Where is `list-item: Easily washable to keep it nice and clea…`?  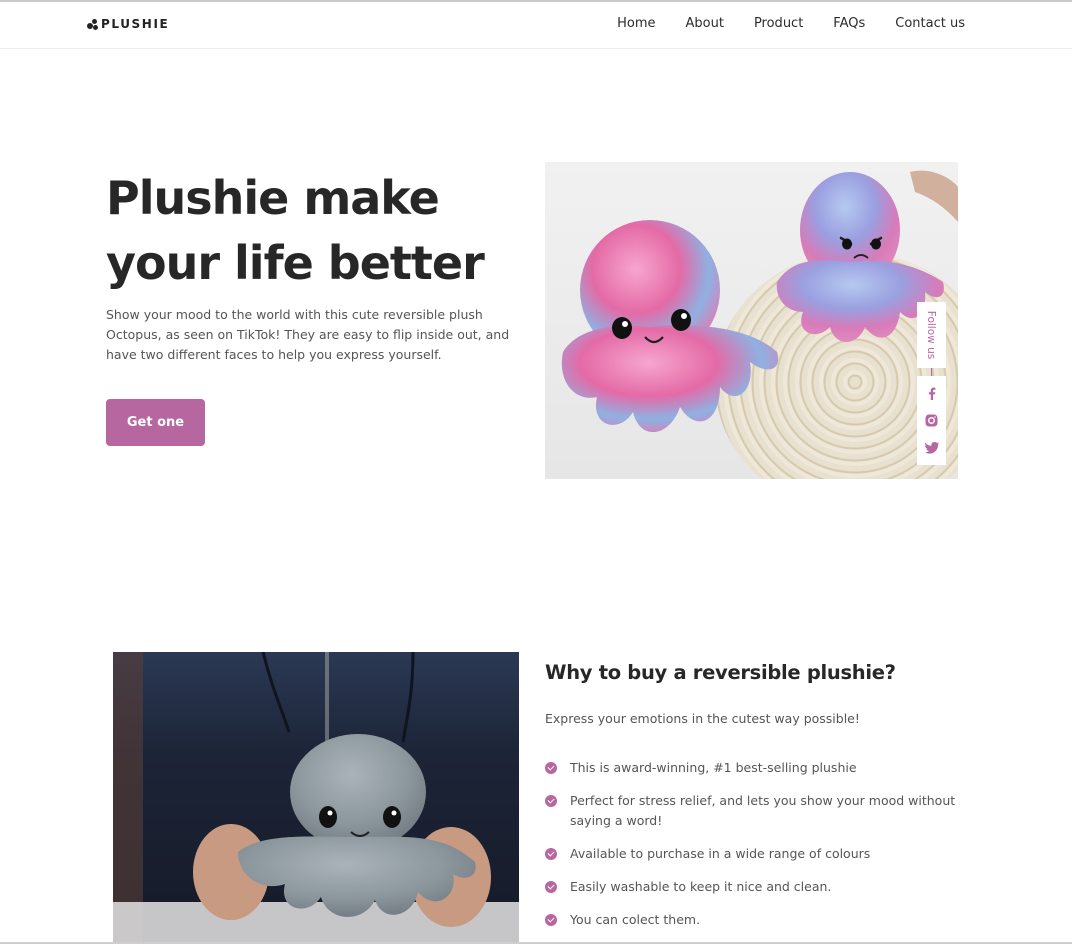
list-item: Easily washable to keep it nice and clea… is located at coordinates (755, 887).